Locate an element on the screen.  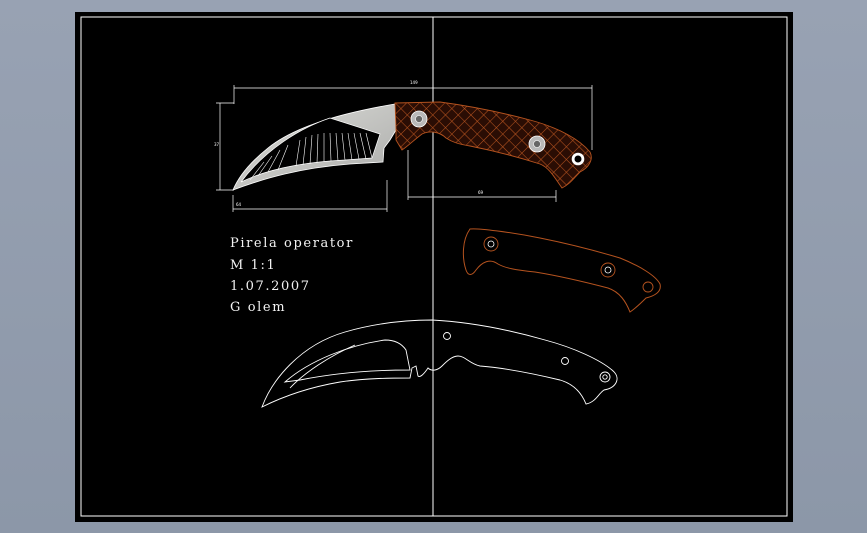
note-scale: M 1:1 is located at coordinates (253, 265).